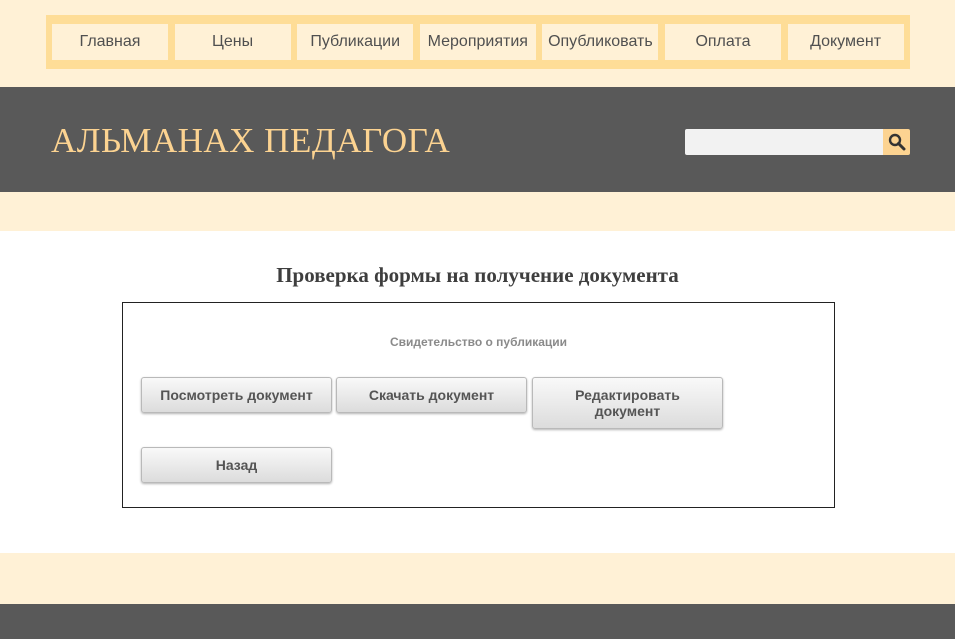 The height and width of the screenshot is (639, 955). I want to click on search-icon, so click(896, 142).